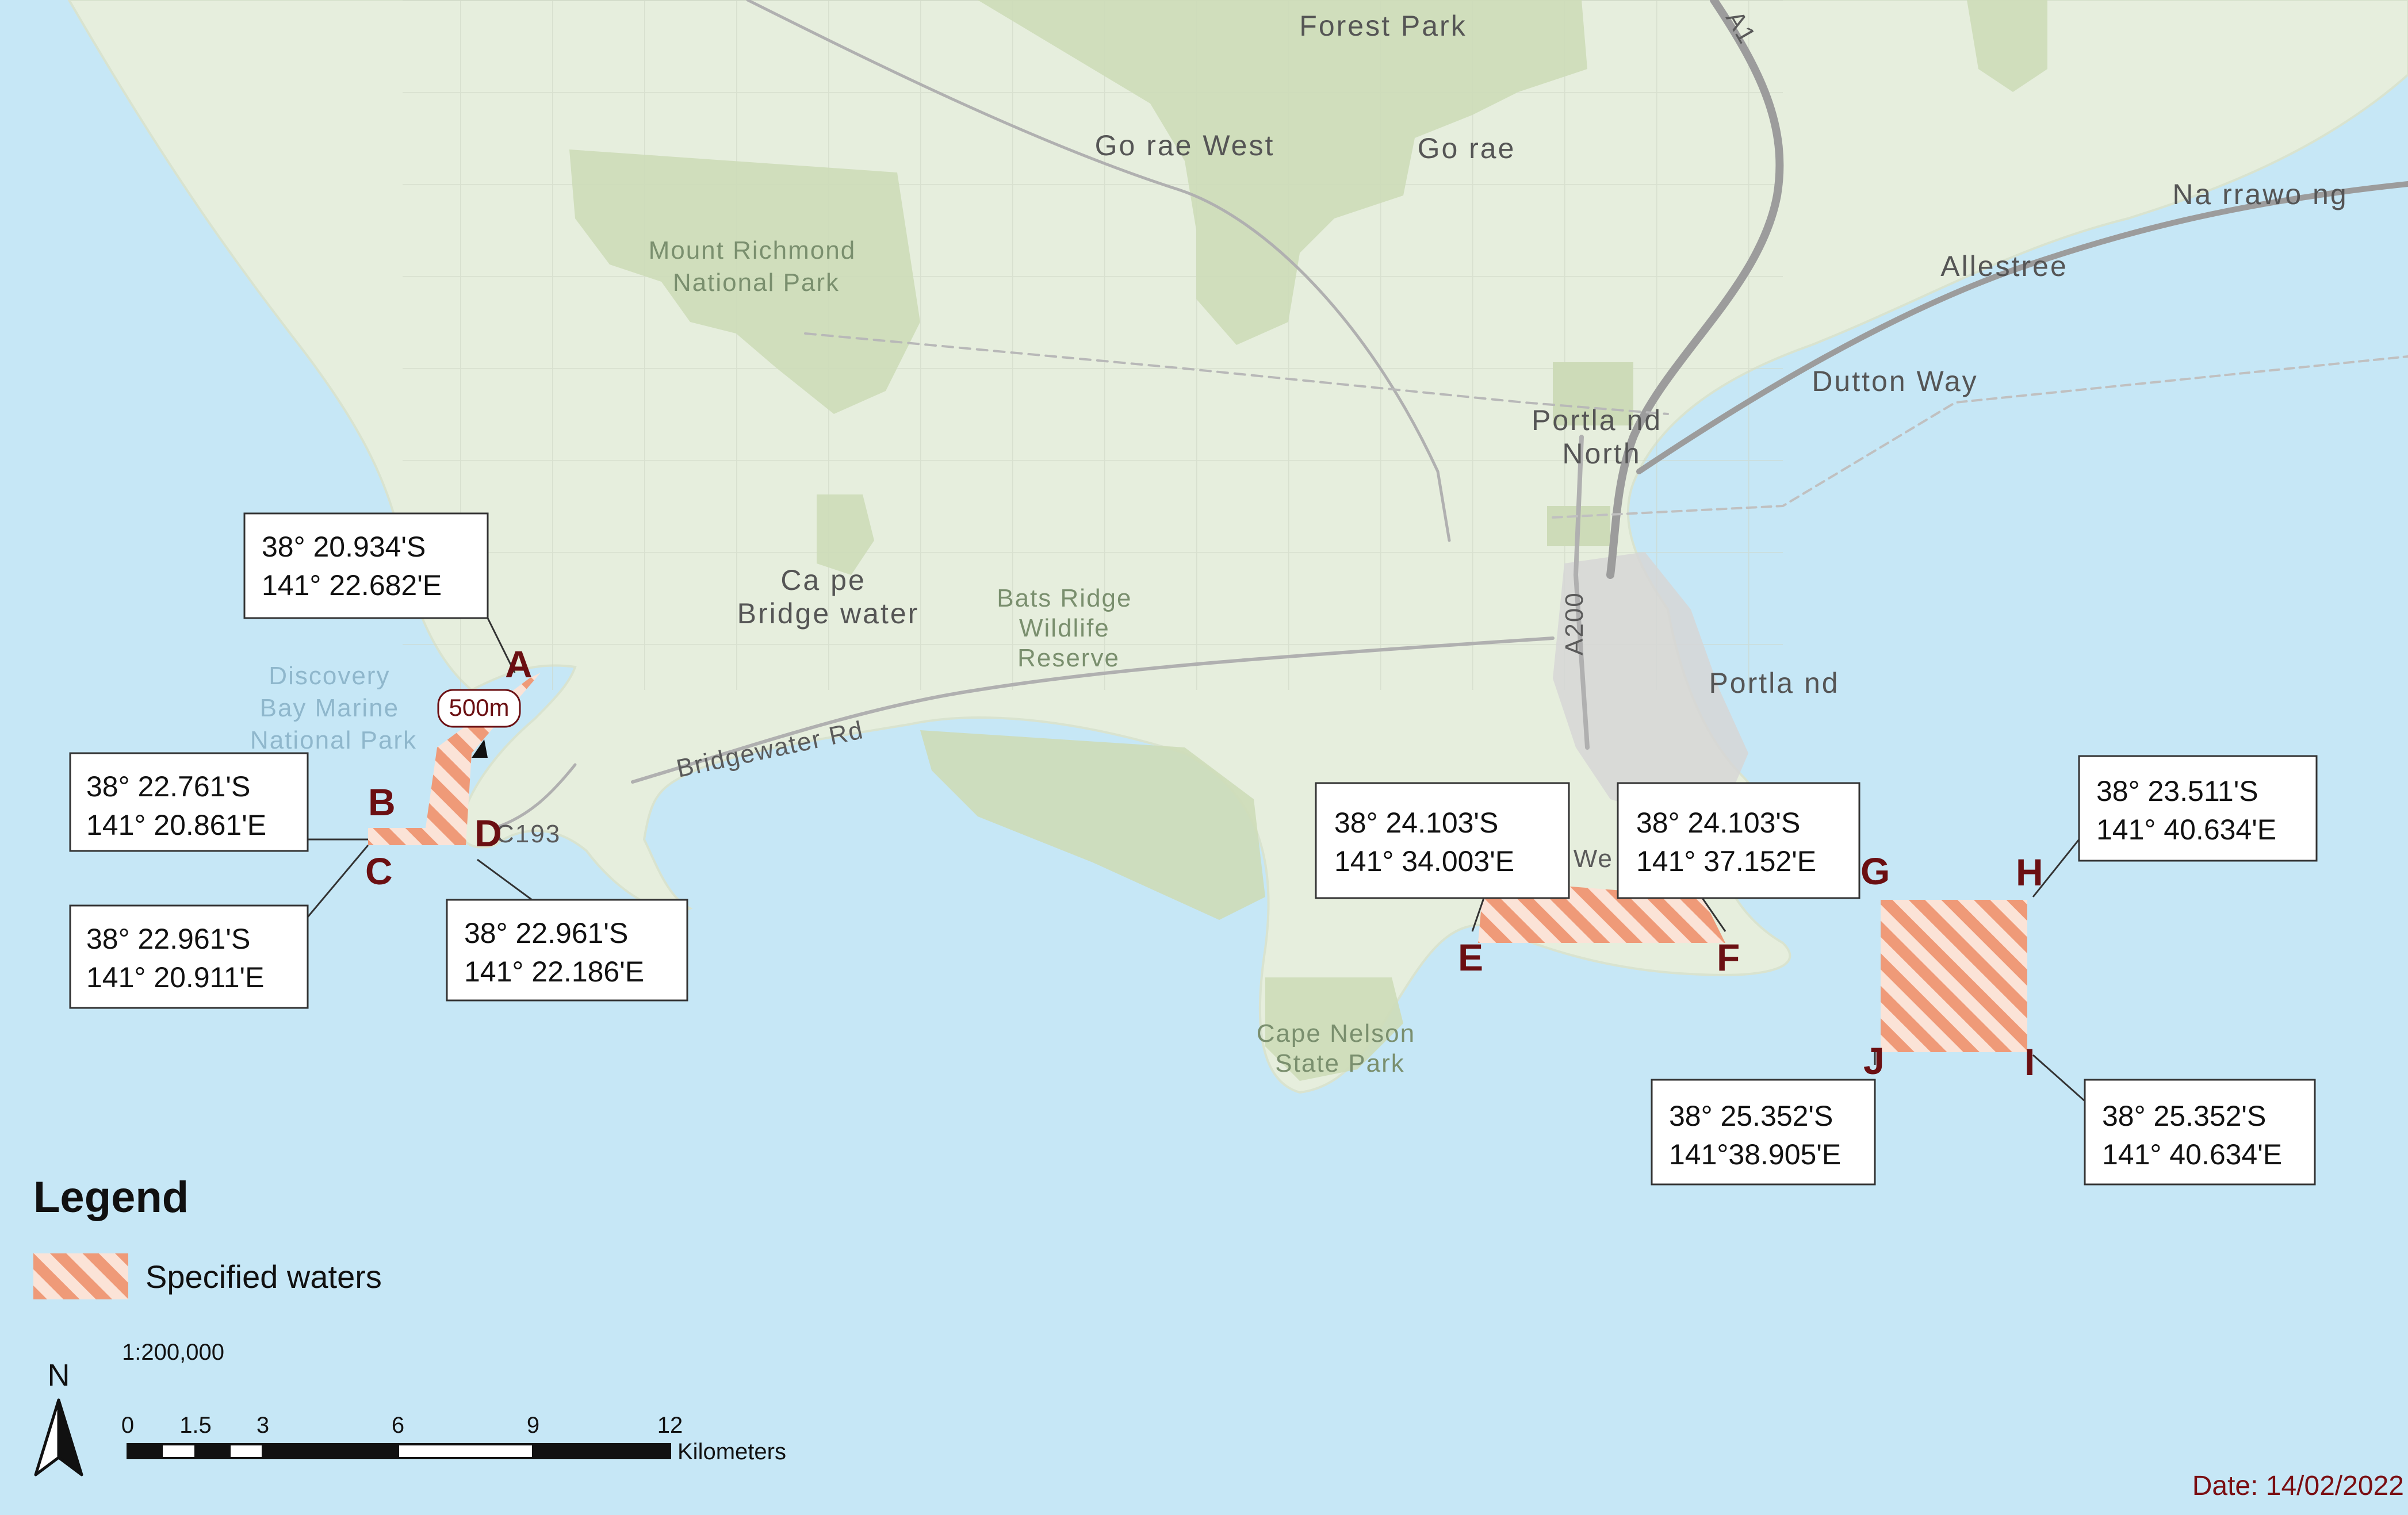 The image size is (2408, 1515). I want to click on scale-tick-2: 3, so click(263, 1426).